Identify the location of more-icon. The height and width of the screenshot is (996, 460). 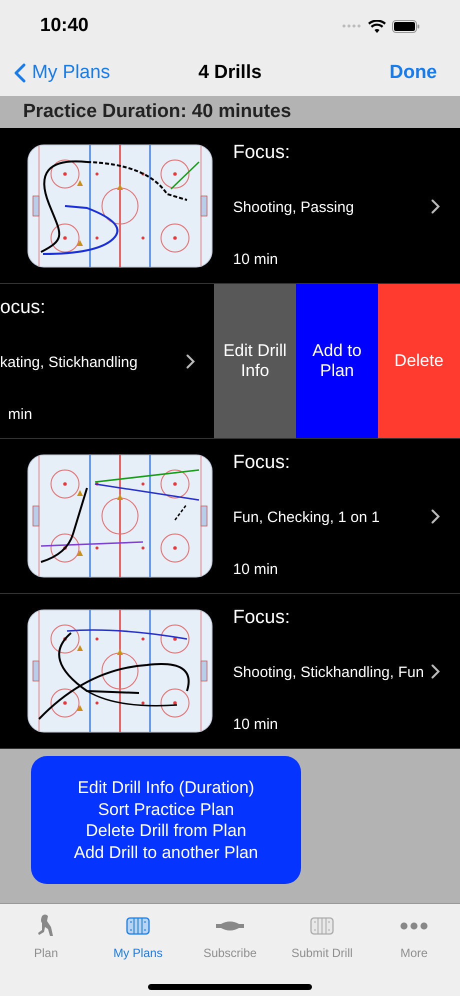
(414, 926).